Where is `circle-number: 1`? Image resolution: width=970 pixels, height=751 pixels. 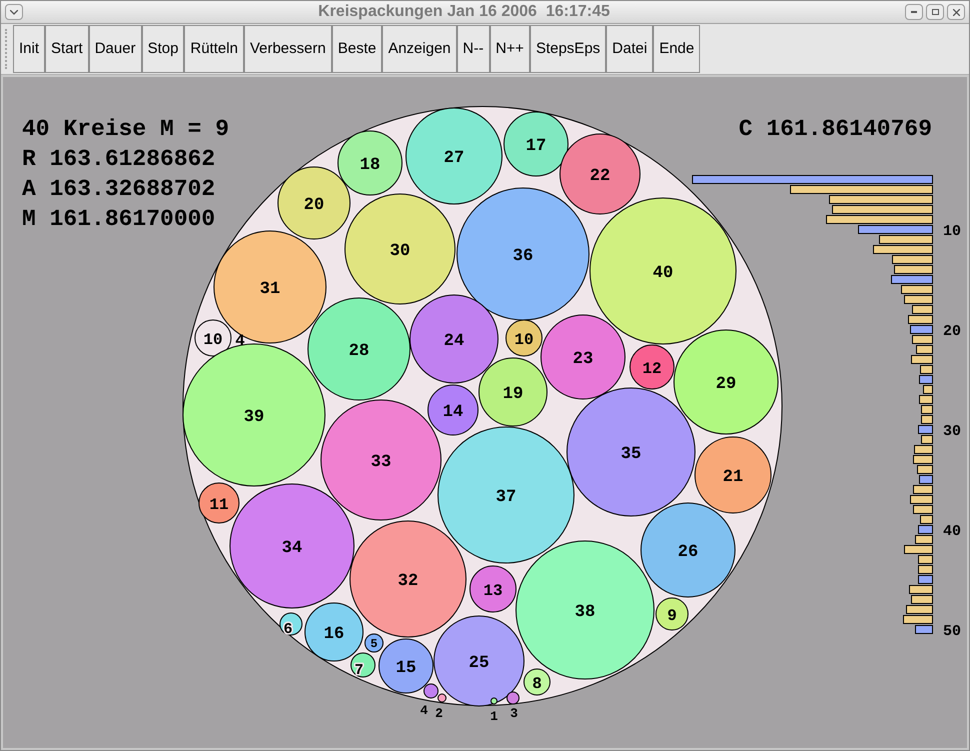 circle-number: 1 is located at coordinates (494, 716).